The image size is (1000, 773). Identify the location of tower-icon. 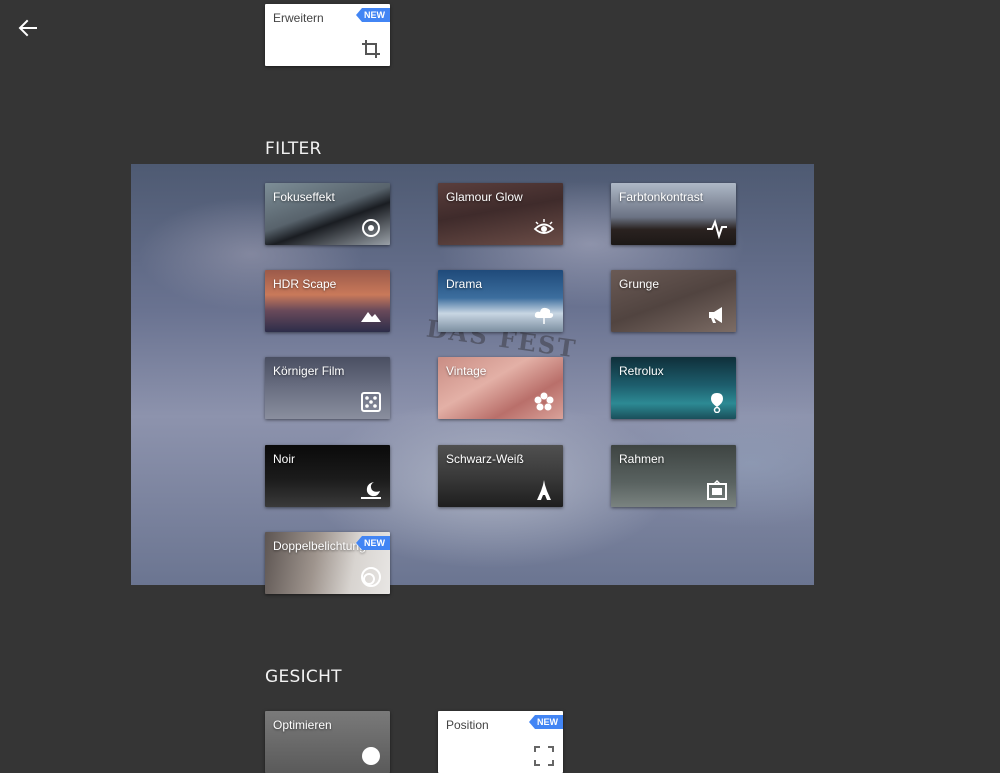
(544, 490).